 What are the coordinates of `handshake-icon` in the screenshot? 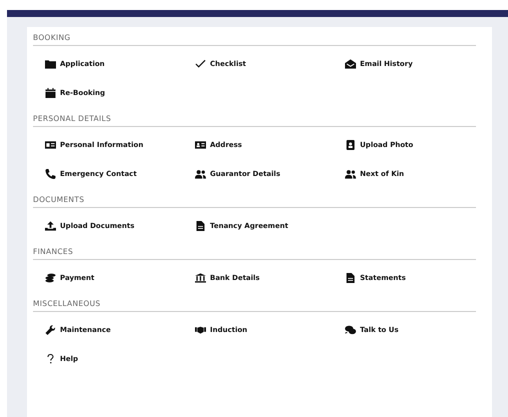 It's located at (200, 329).